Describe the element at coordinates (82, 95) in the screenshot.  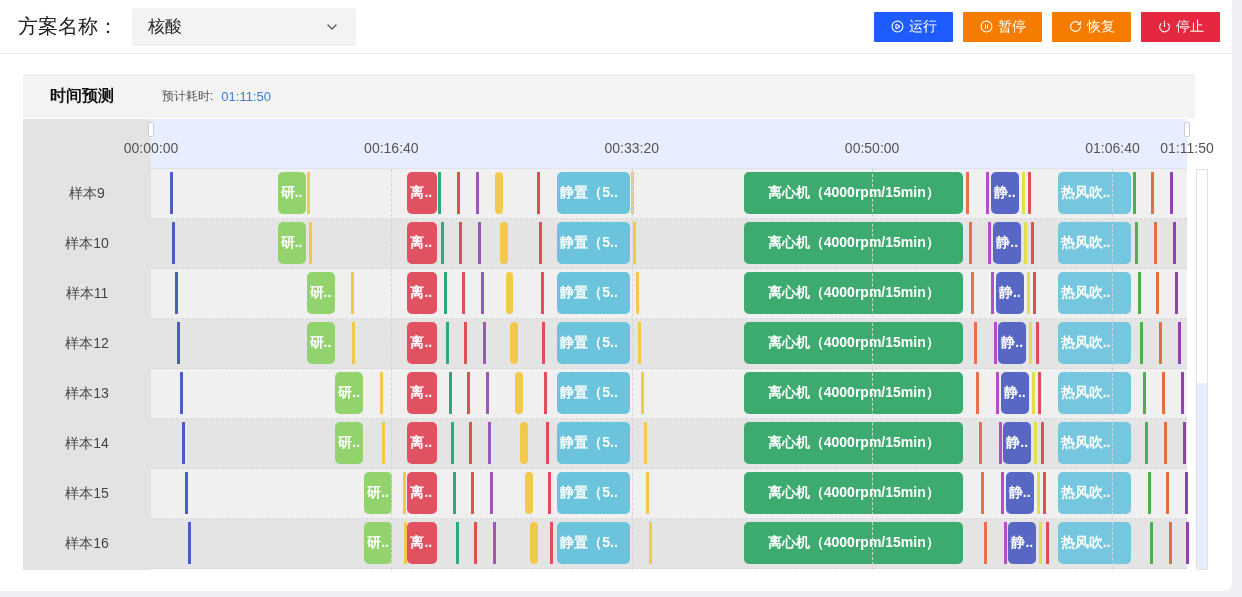
I see `panel-title: 时间预测` at that location.